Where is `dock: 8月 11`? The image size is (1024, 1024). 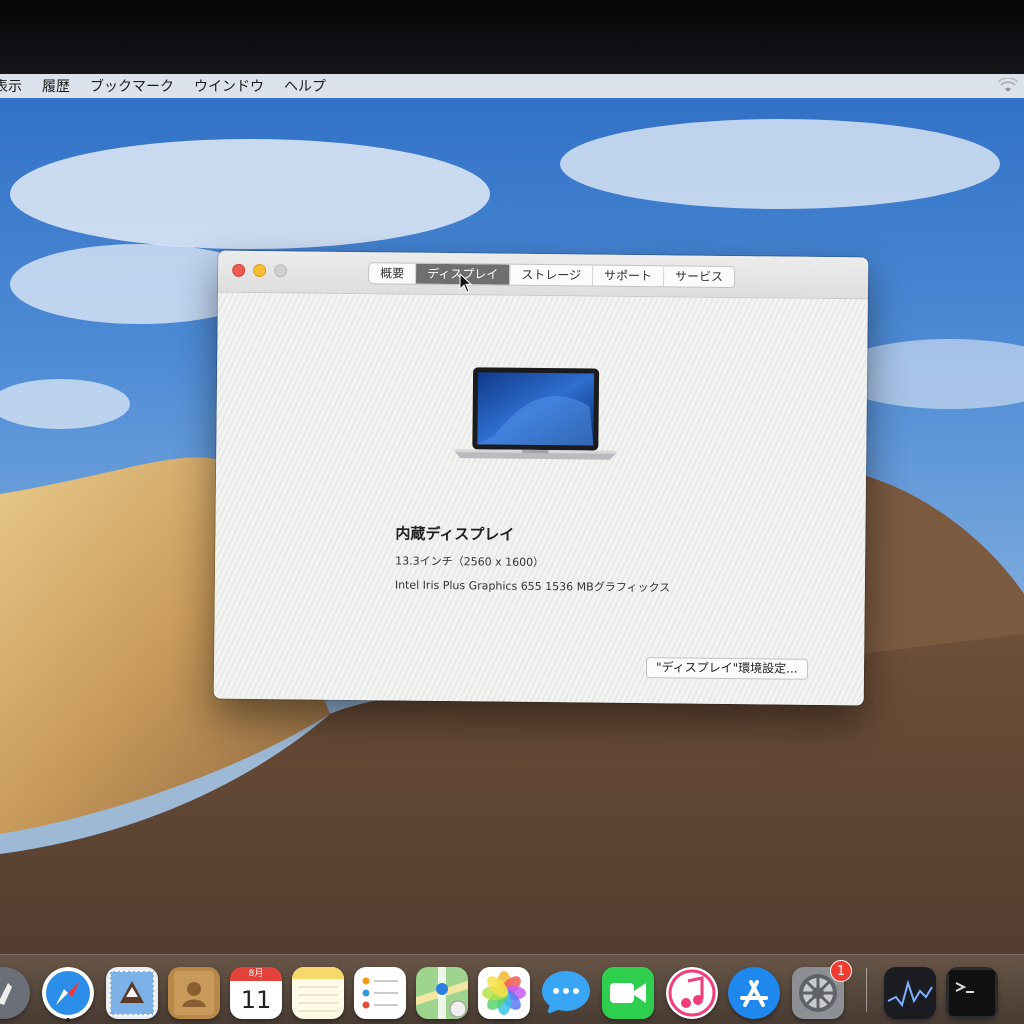
dock: 8月 11 is located at coordinates (512, 989).